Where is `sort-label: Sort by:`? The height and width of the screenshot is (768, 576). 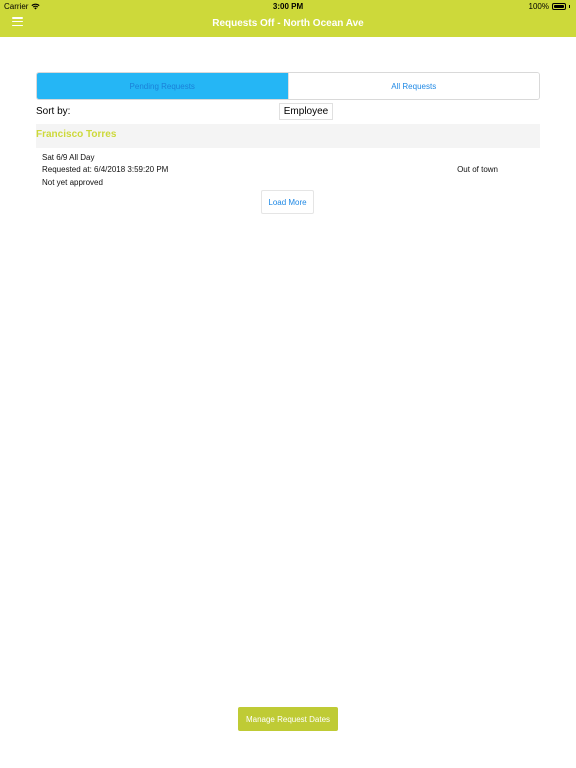 sort-label: Sort by: is located at coordinates (53, 111).